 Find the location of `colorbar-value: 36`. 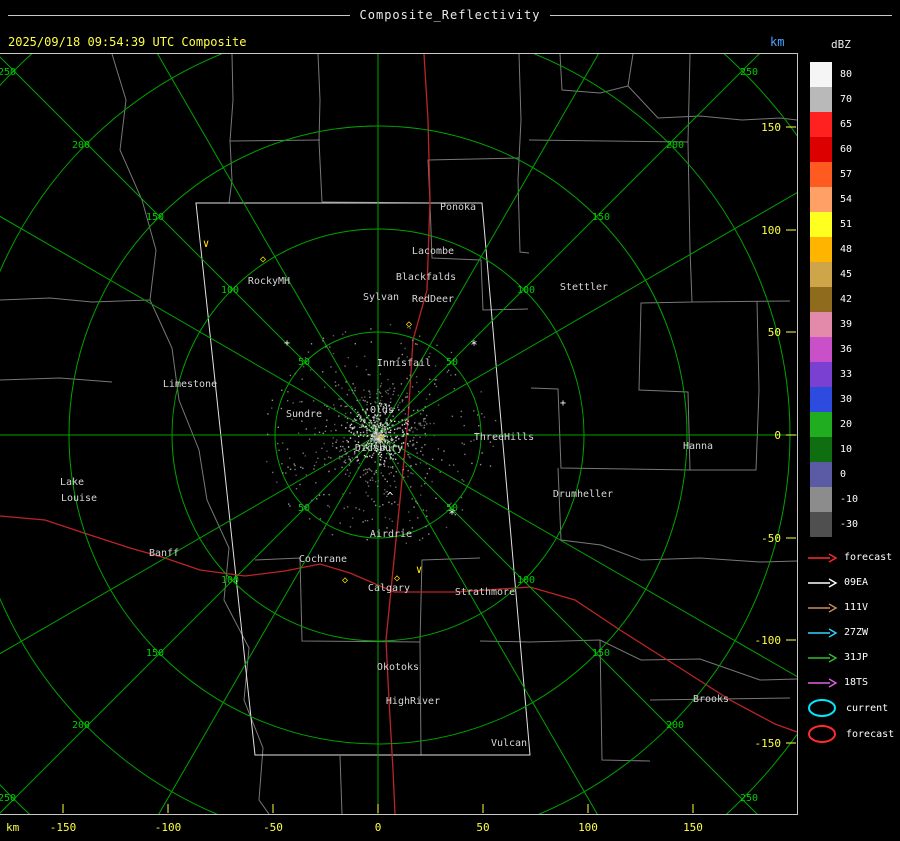

colorbar-value: 36 is located at coordinates (846, 349).